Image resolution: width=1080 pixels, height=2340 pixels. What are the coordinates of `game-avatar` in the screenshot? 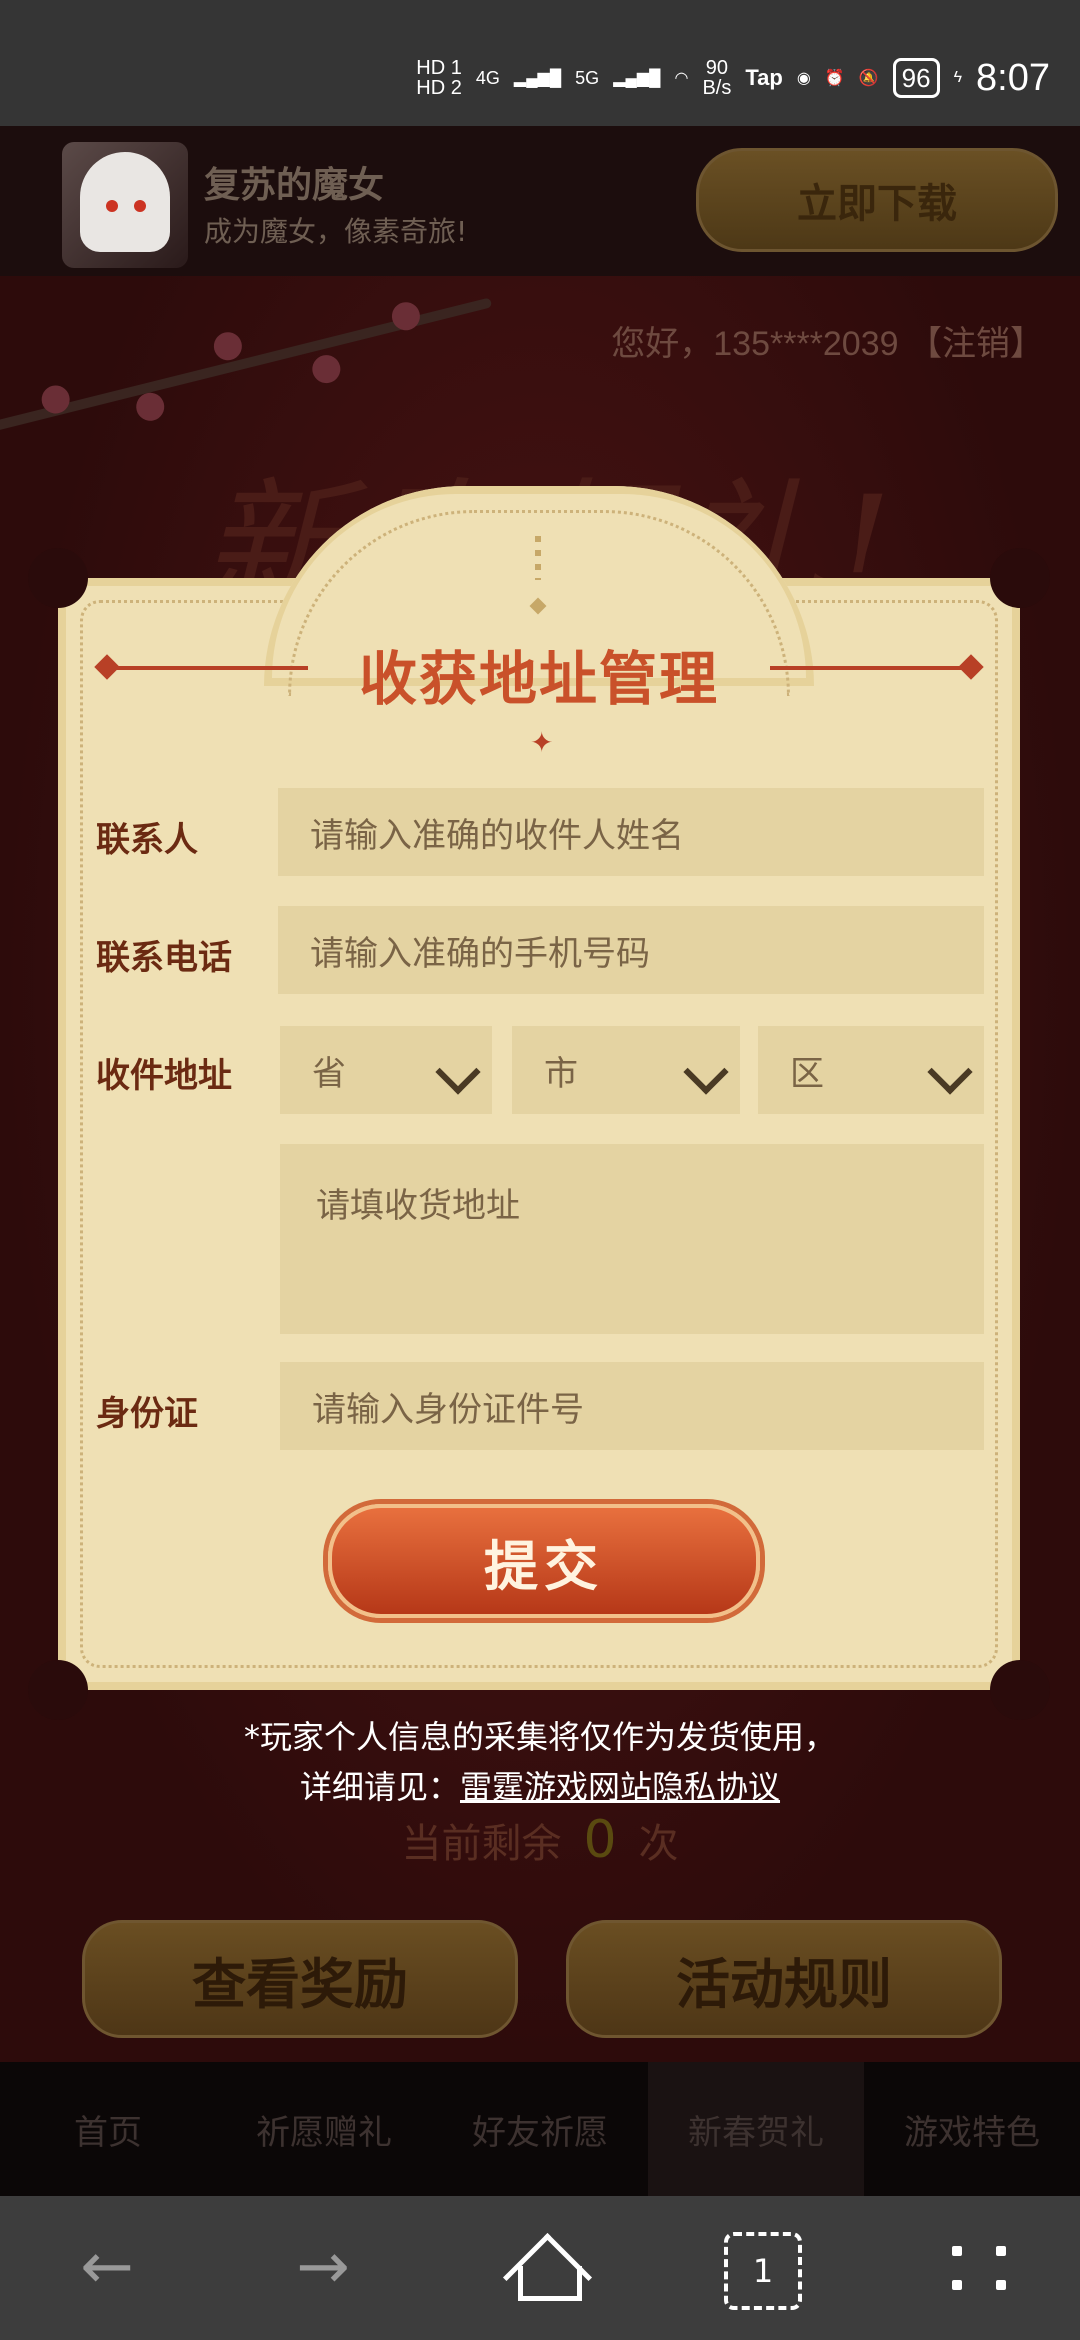 It's located at (125, 205).